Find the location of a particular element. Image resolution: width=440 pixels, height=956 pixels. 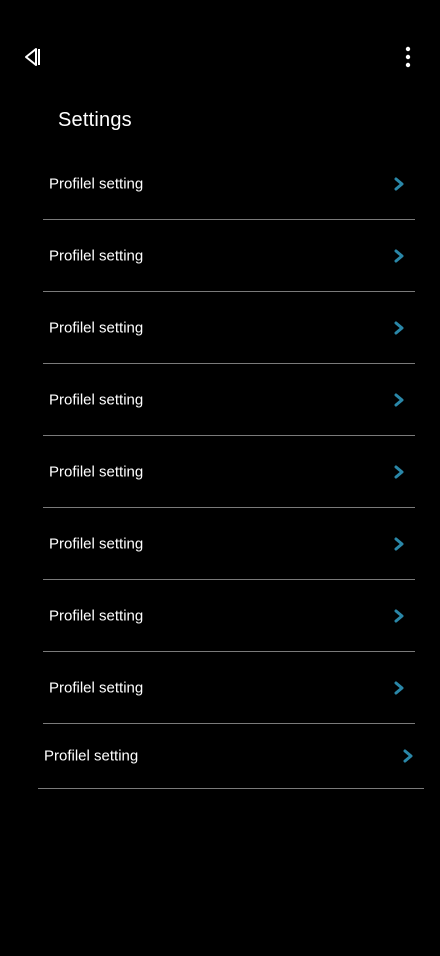

back-button is located at coordinates (32, 57).